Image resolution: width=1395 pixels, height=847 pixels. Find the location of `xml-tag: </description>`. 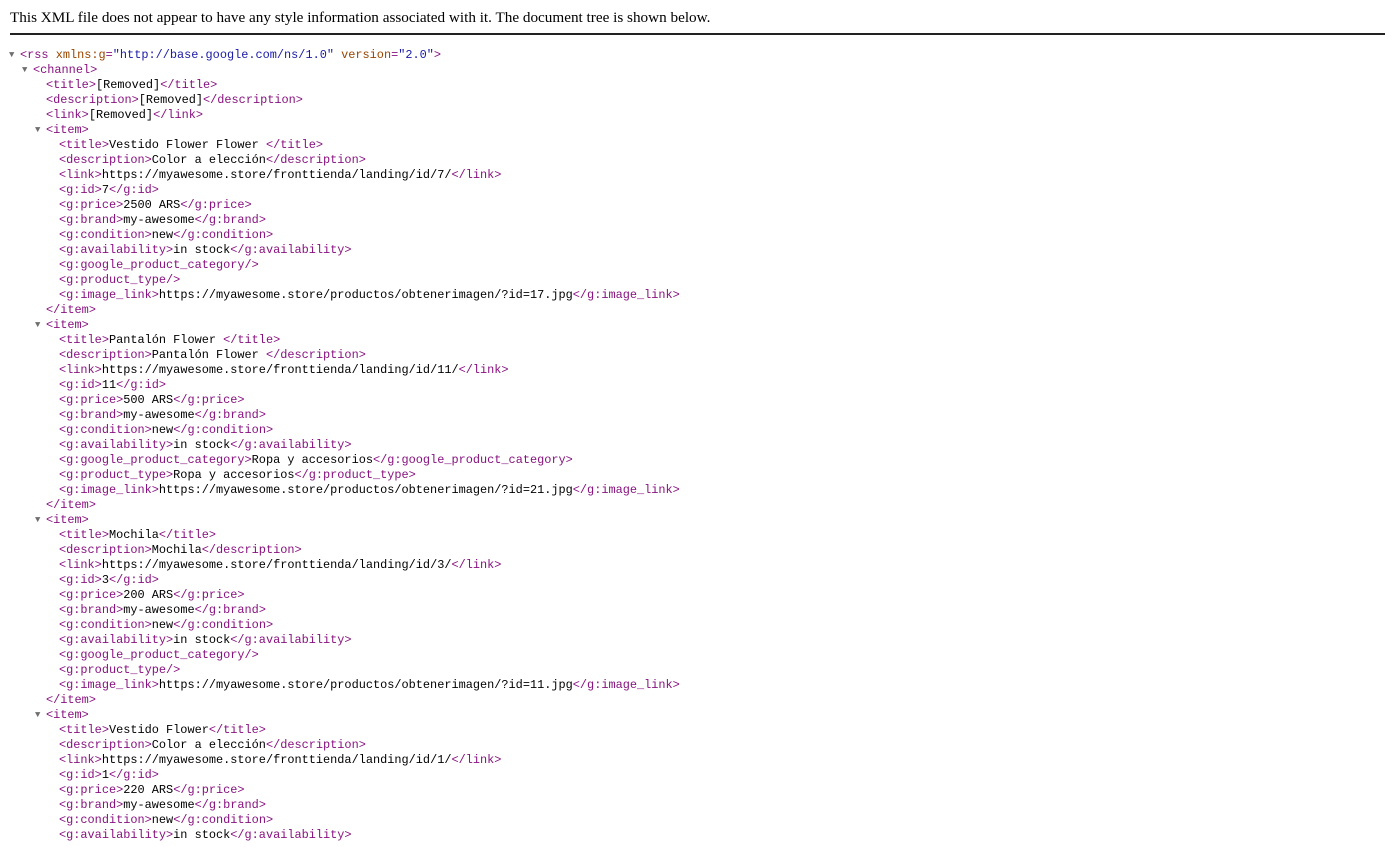

xml-tag: </description> is located at coordinates (253, 100).